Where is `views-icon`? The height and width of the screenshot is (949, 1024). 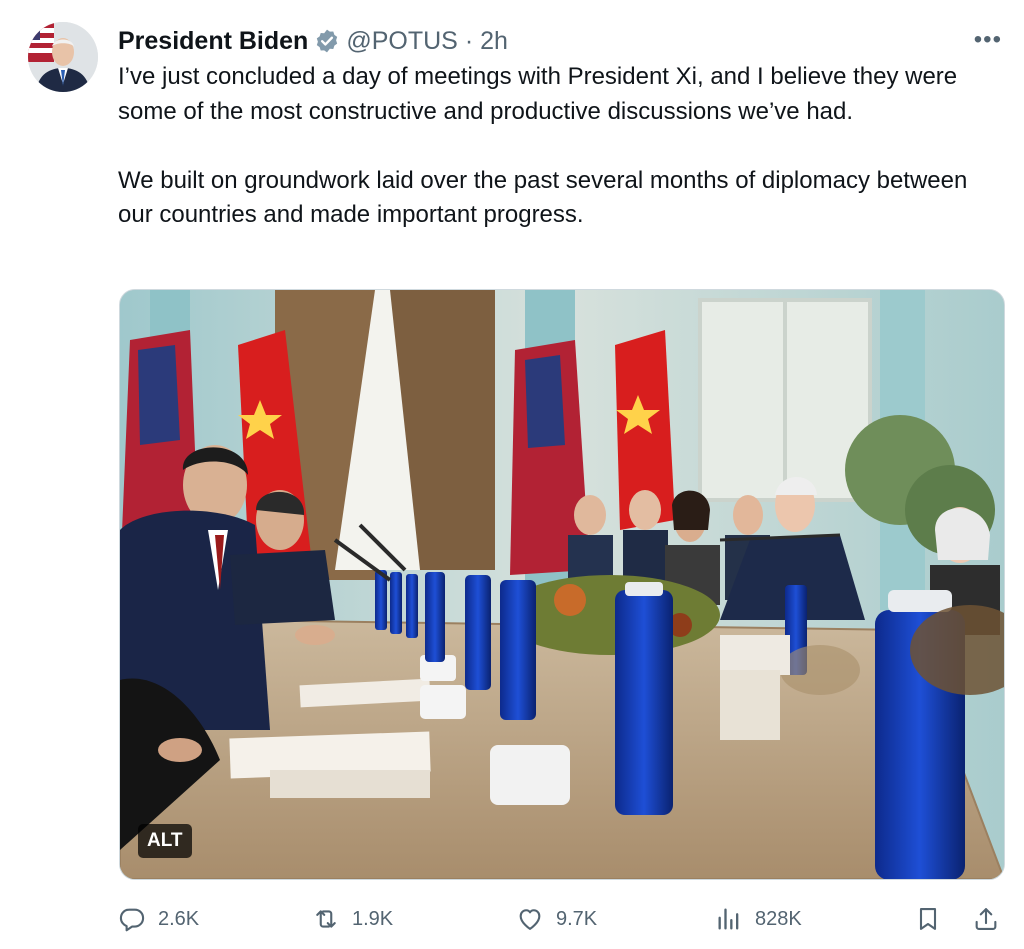
views-icon is located at coordinates (728, 919).